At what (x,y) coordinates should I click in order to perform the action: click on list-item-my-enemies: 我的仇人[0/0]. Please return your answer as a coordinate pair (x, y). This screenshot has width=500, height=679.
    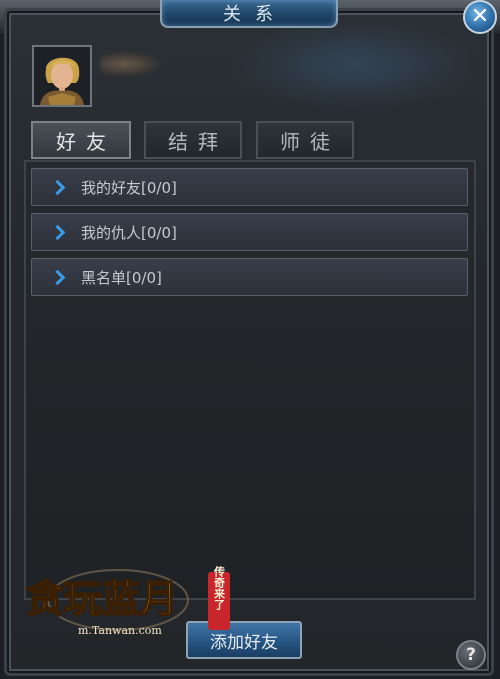
    Looking at the image, I should click on (249, 232).